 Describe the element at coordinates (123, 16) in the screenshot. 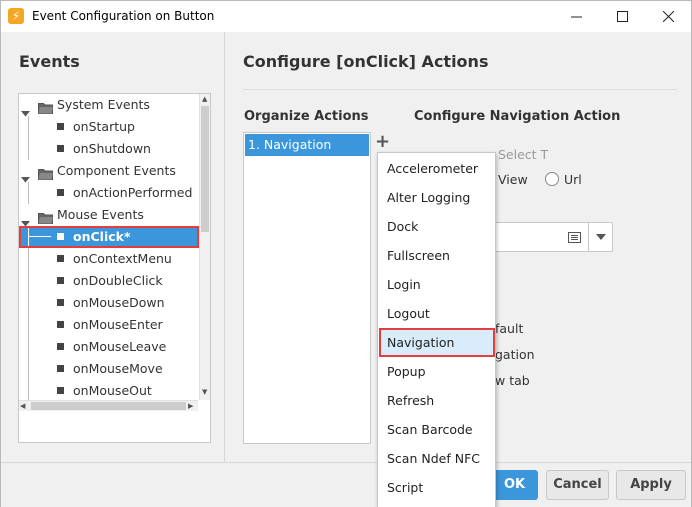

I see `window-title: Event Configuration on Button` at that location.